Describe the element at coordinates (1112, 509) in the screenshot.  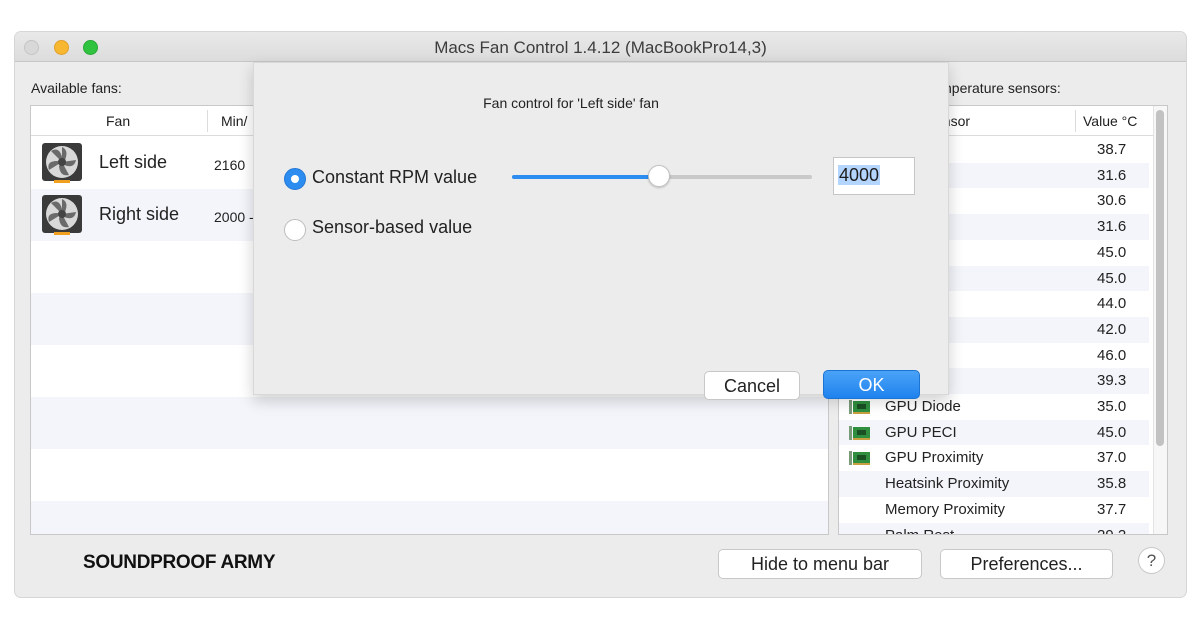
I see `sensor-value: 37.7` at that location.